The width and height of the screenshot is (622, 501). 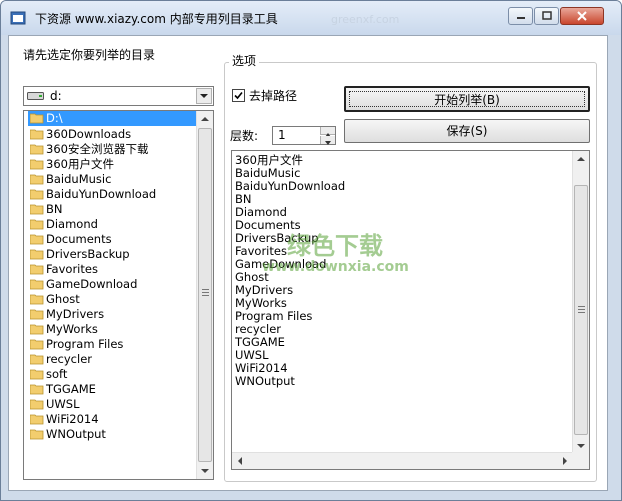 I want to click on folder-name: UWSL, so click(x=63, y=404).